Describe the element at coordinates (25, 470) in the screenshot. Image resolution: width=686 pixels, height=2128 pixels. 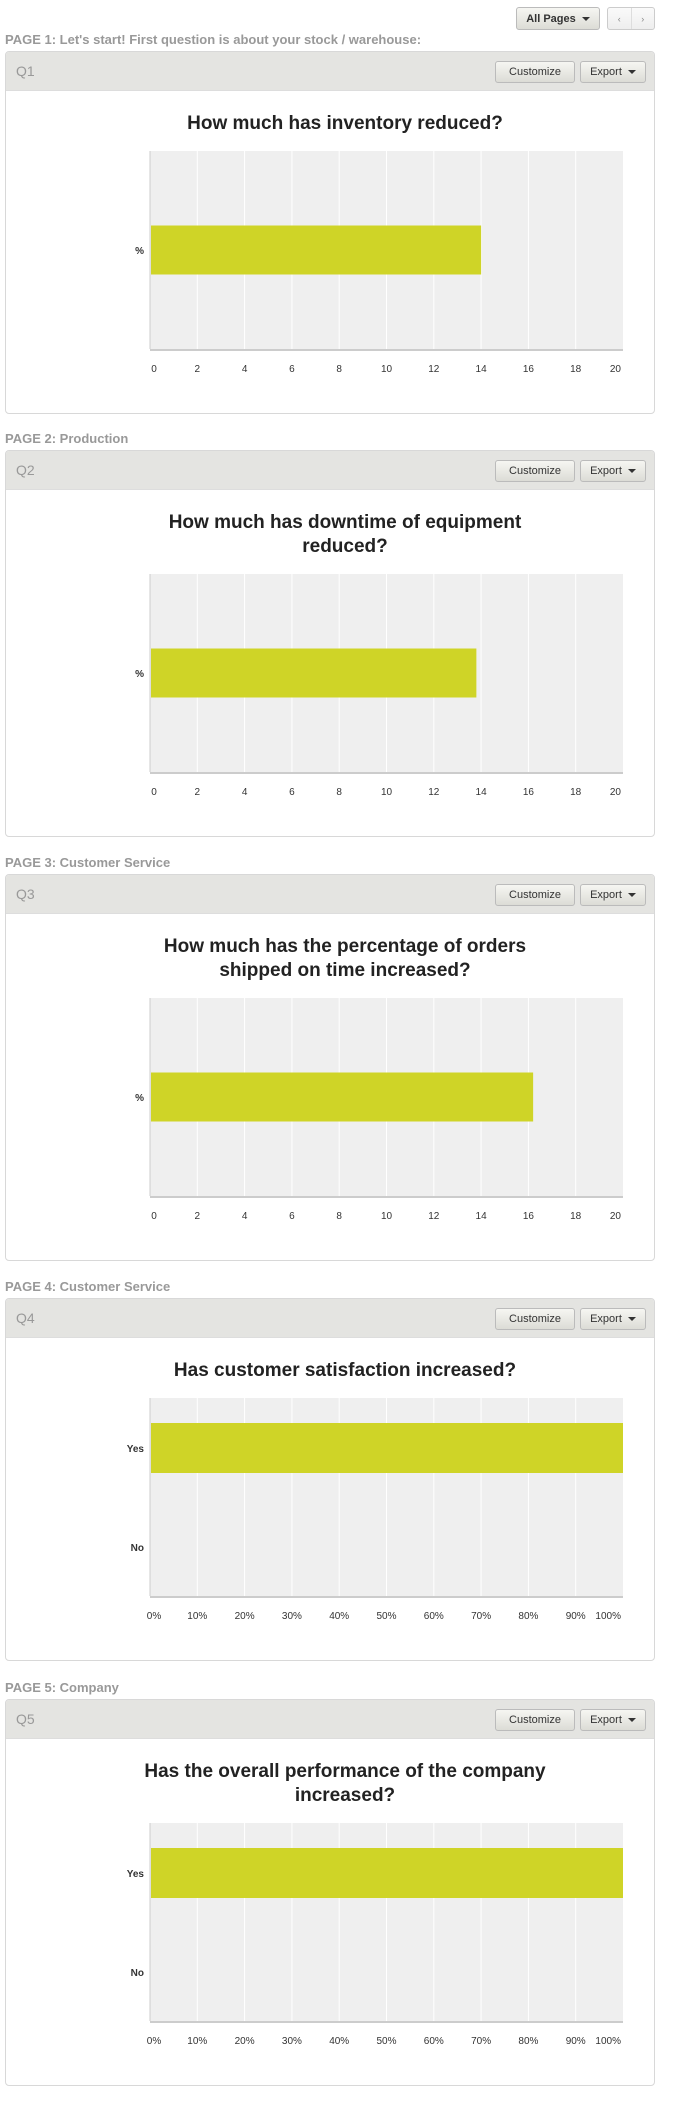
I see `question-number: Q2` at that location.